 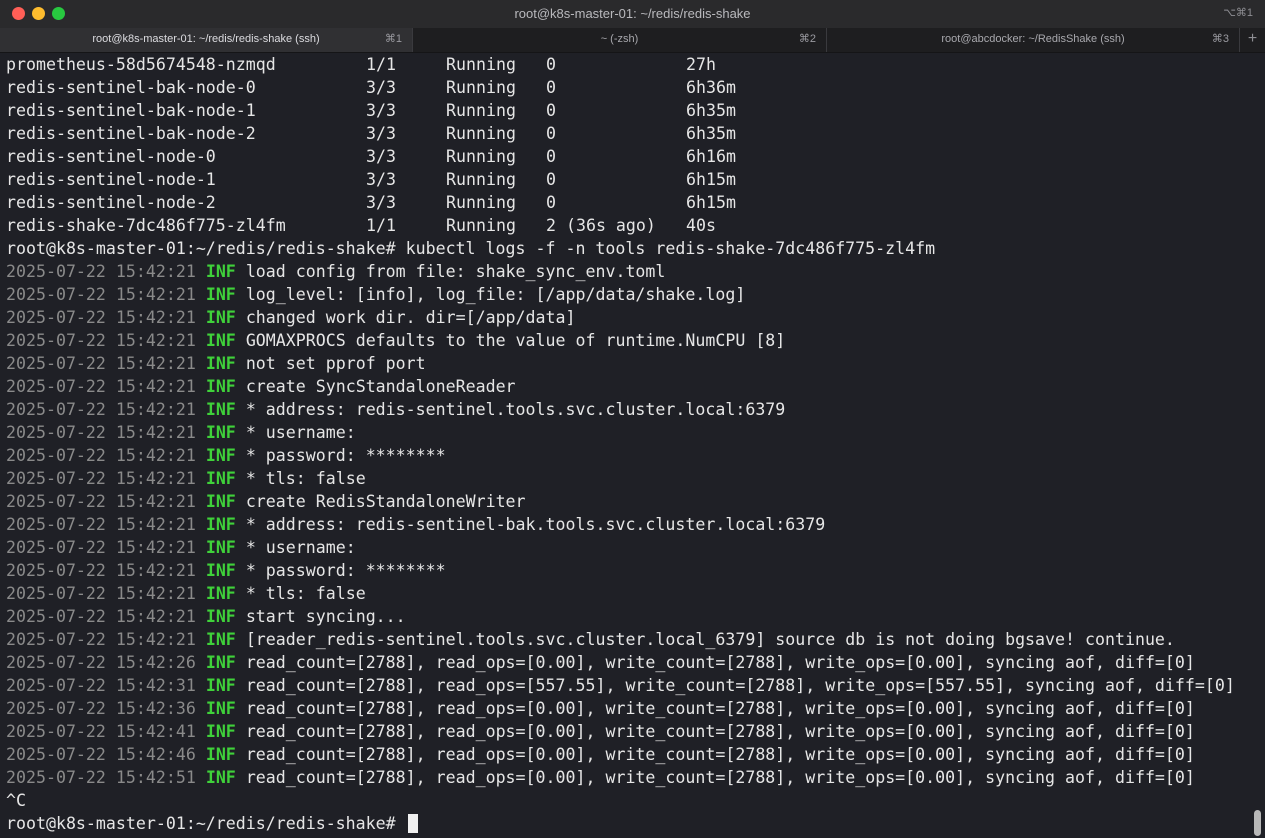 What do you see at coordinates (1257, 823) in the screenshot?
I see `scrollbar-thumb` at bounding box center [1257, 823].